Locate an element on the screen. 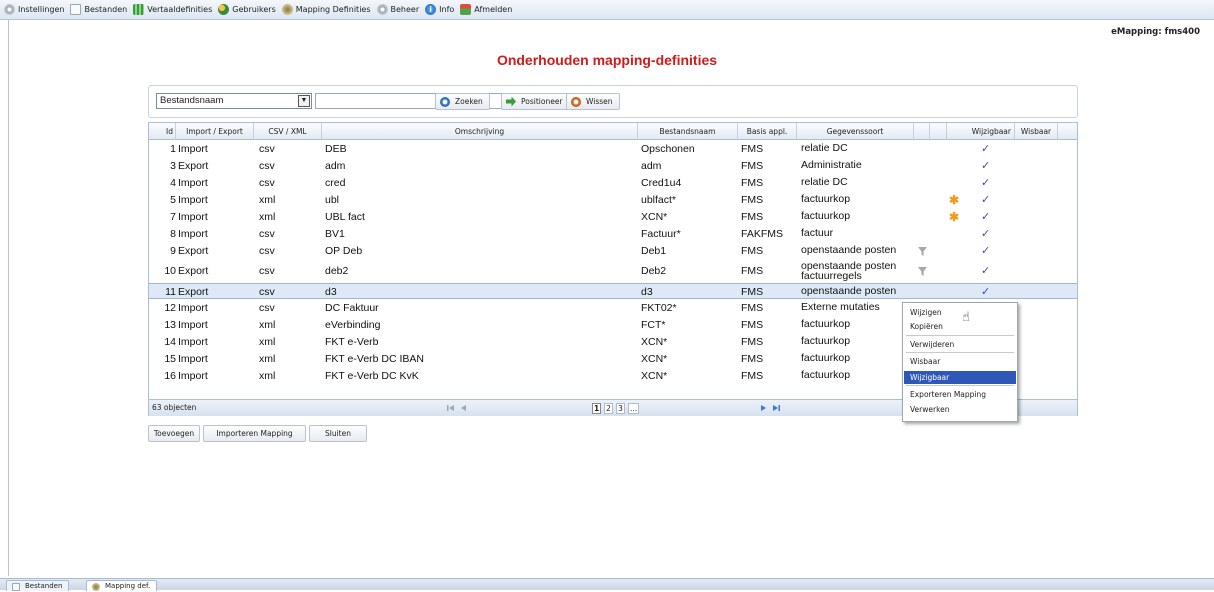 This screenshot has height=592, width=1214. menu-gebruikers: Gebruikers is located at coordinates (247, 10).